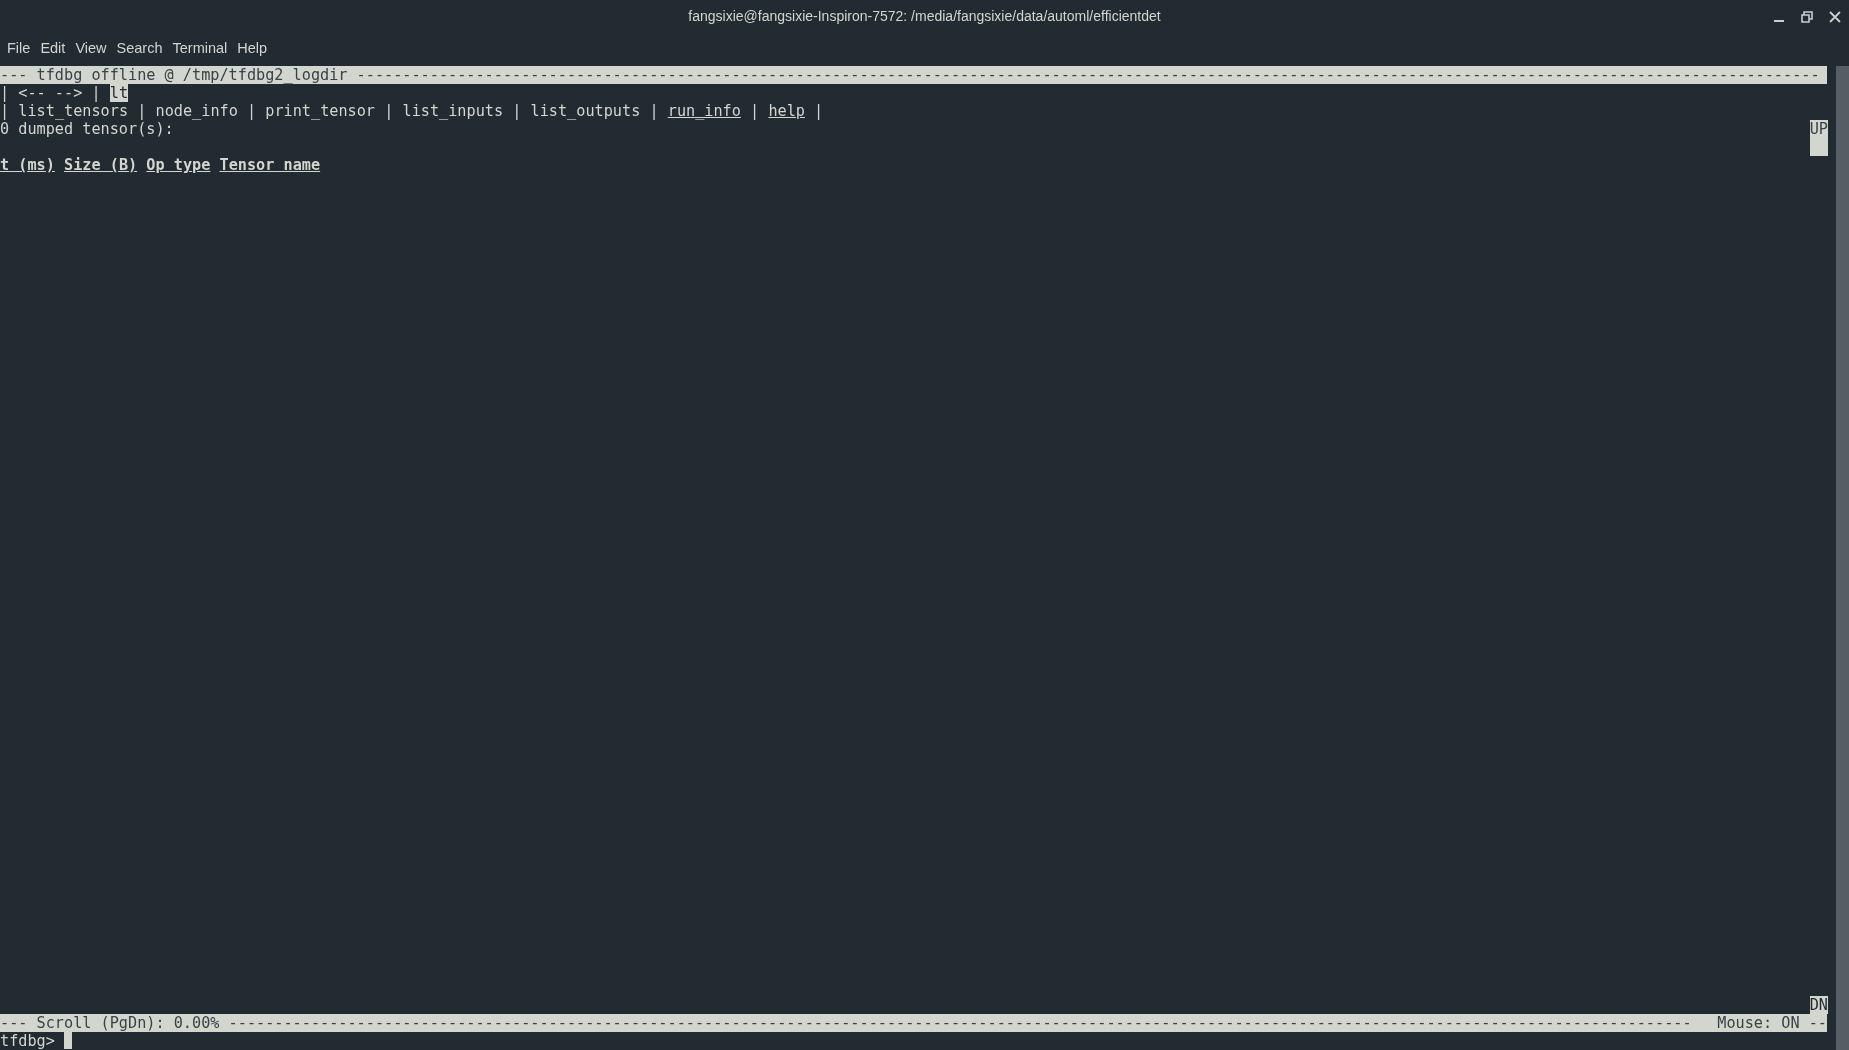 This screenshot has width=1849, height=1050. Describe the element at coordinates (924, 16) in the screenshot. I see `window-title: fangsixie@fangsixie-Inspiron-7572: /media/fangsixie/data/automl/efficientdet` at that location.